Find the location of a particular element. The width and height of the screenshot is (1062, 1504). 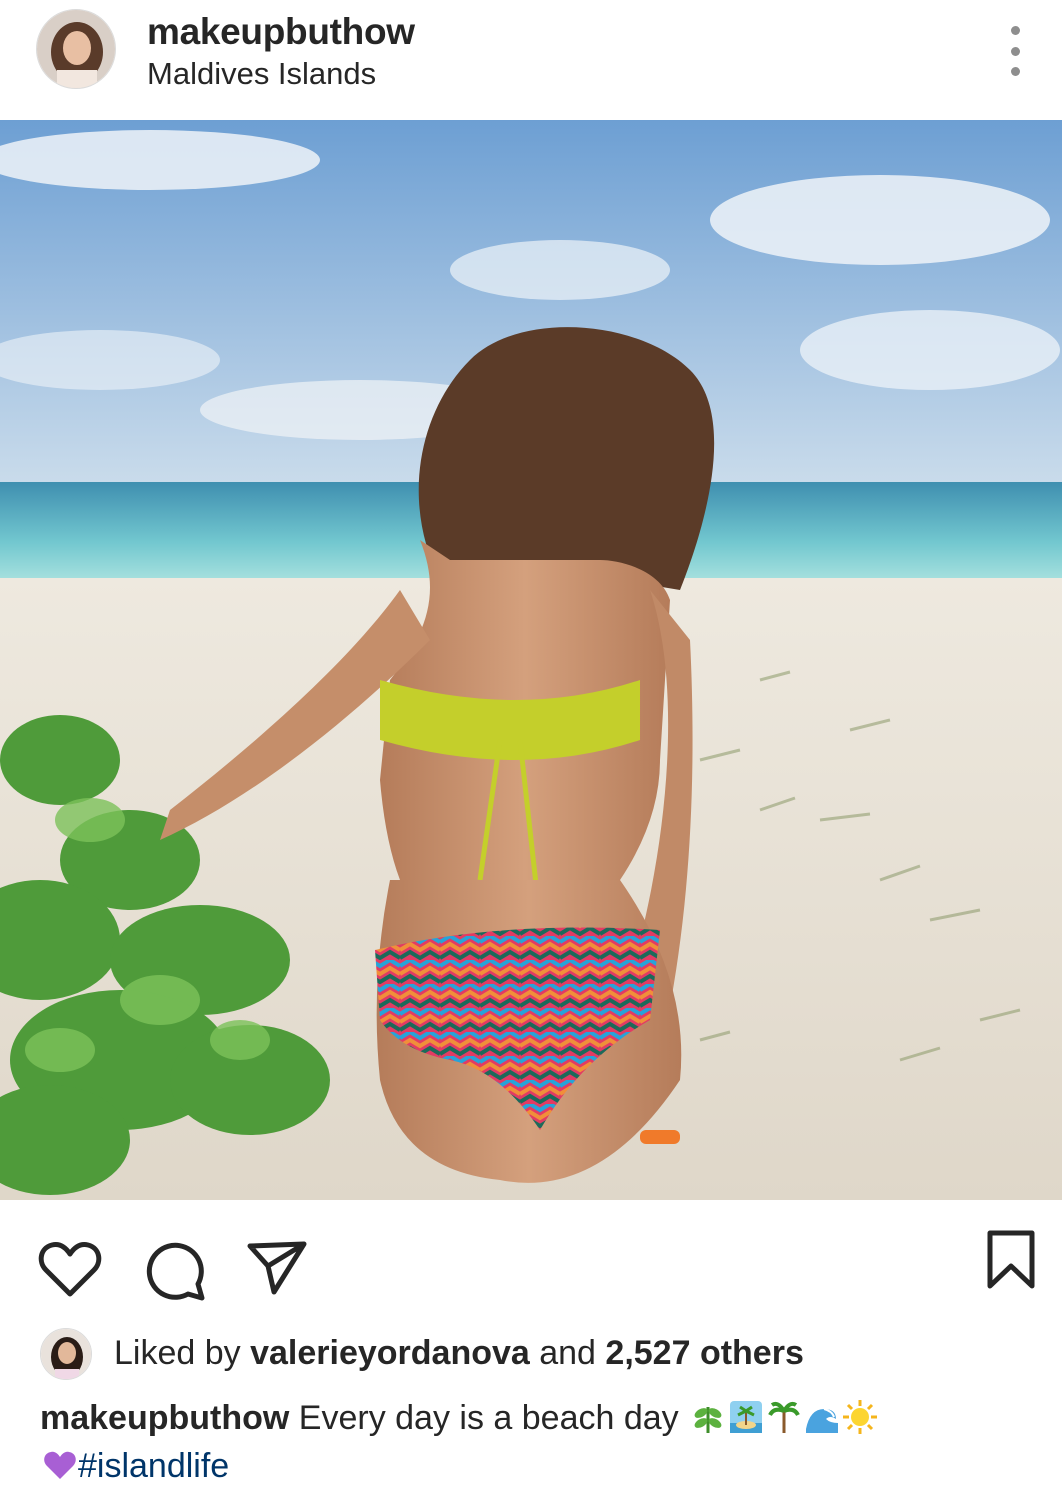

post-location: Maldives Islands is located at coordinates (261, 74).